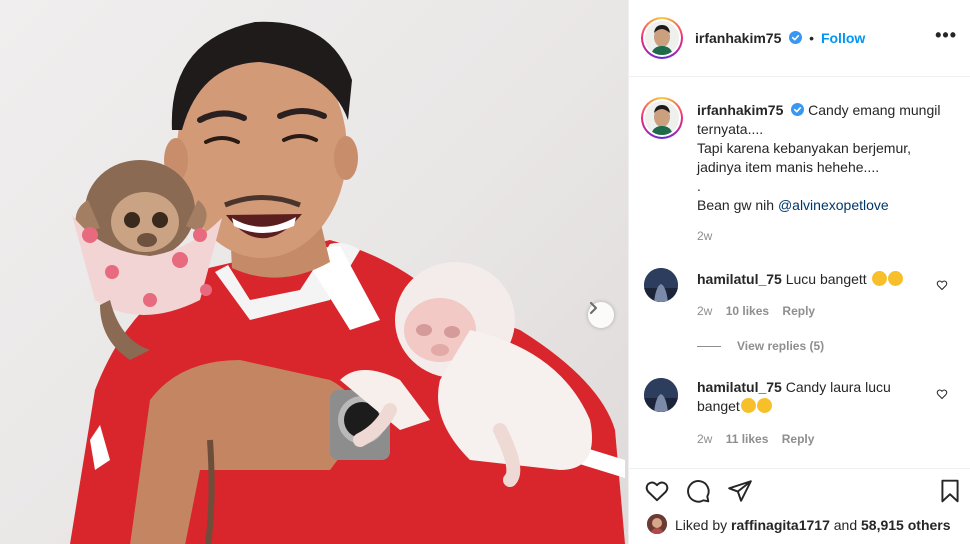 Image resolution: width=970 pixels, height=544 pixels. What do you see at coordinates (826, 279) in the screenshot?
I see `comment-text: Lucu bangett` at bounding box center [826, 279].